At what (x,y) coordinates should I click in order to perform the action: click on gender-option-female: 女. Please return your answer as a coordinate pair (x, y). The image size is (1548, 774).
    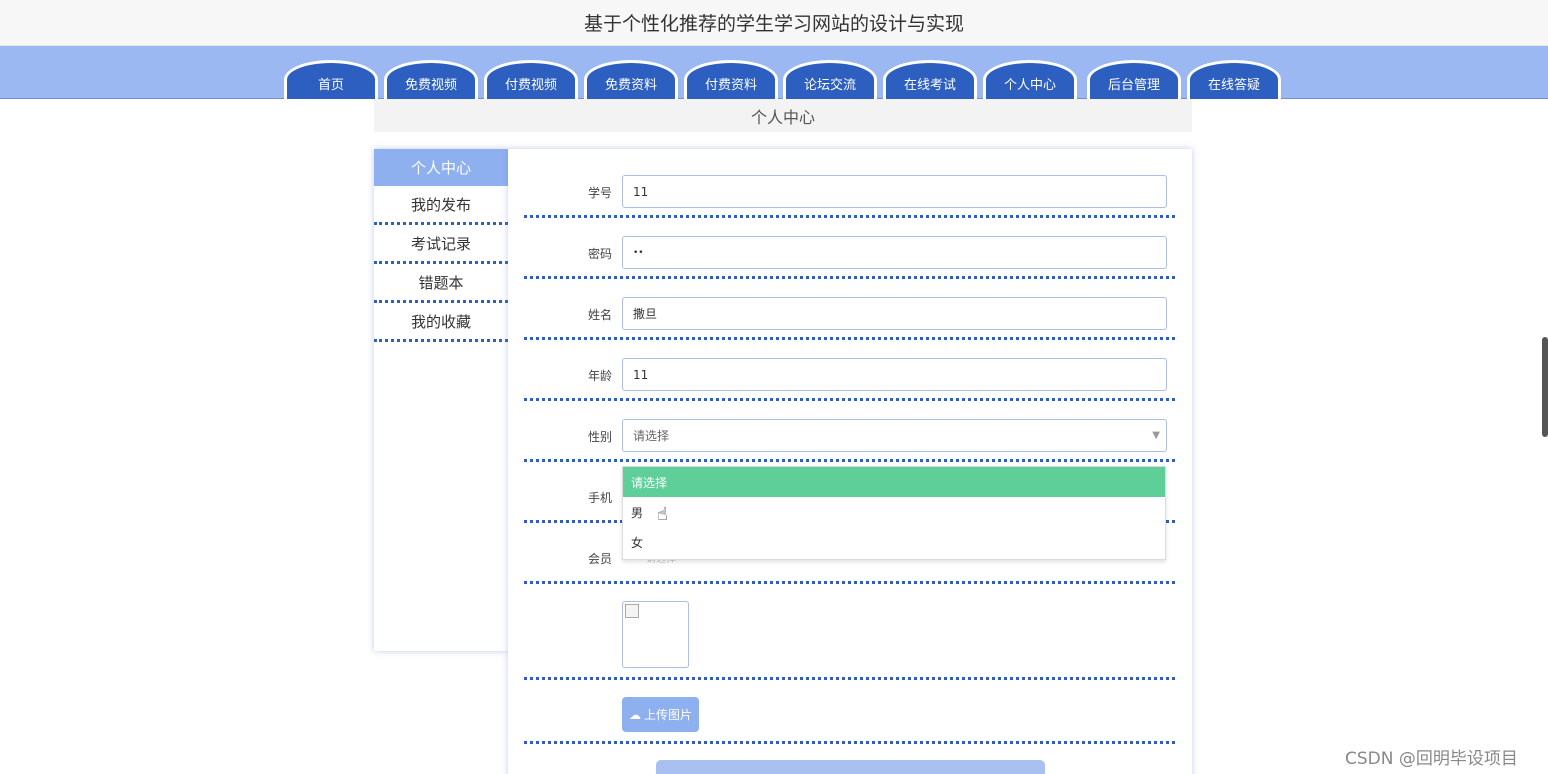
    Looking at the image, I should click on (894, 542).